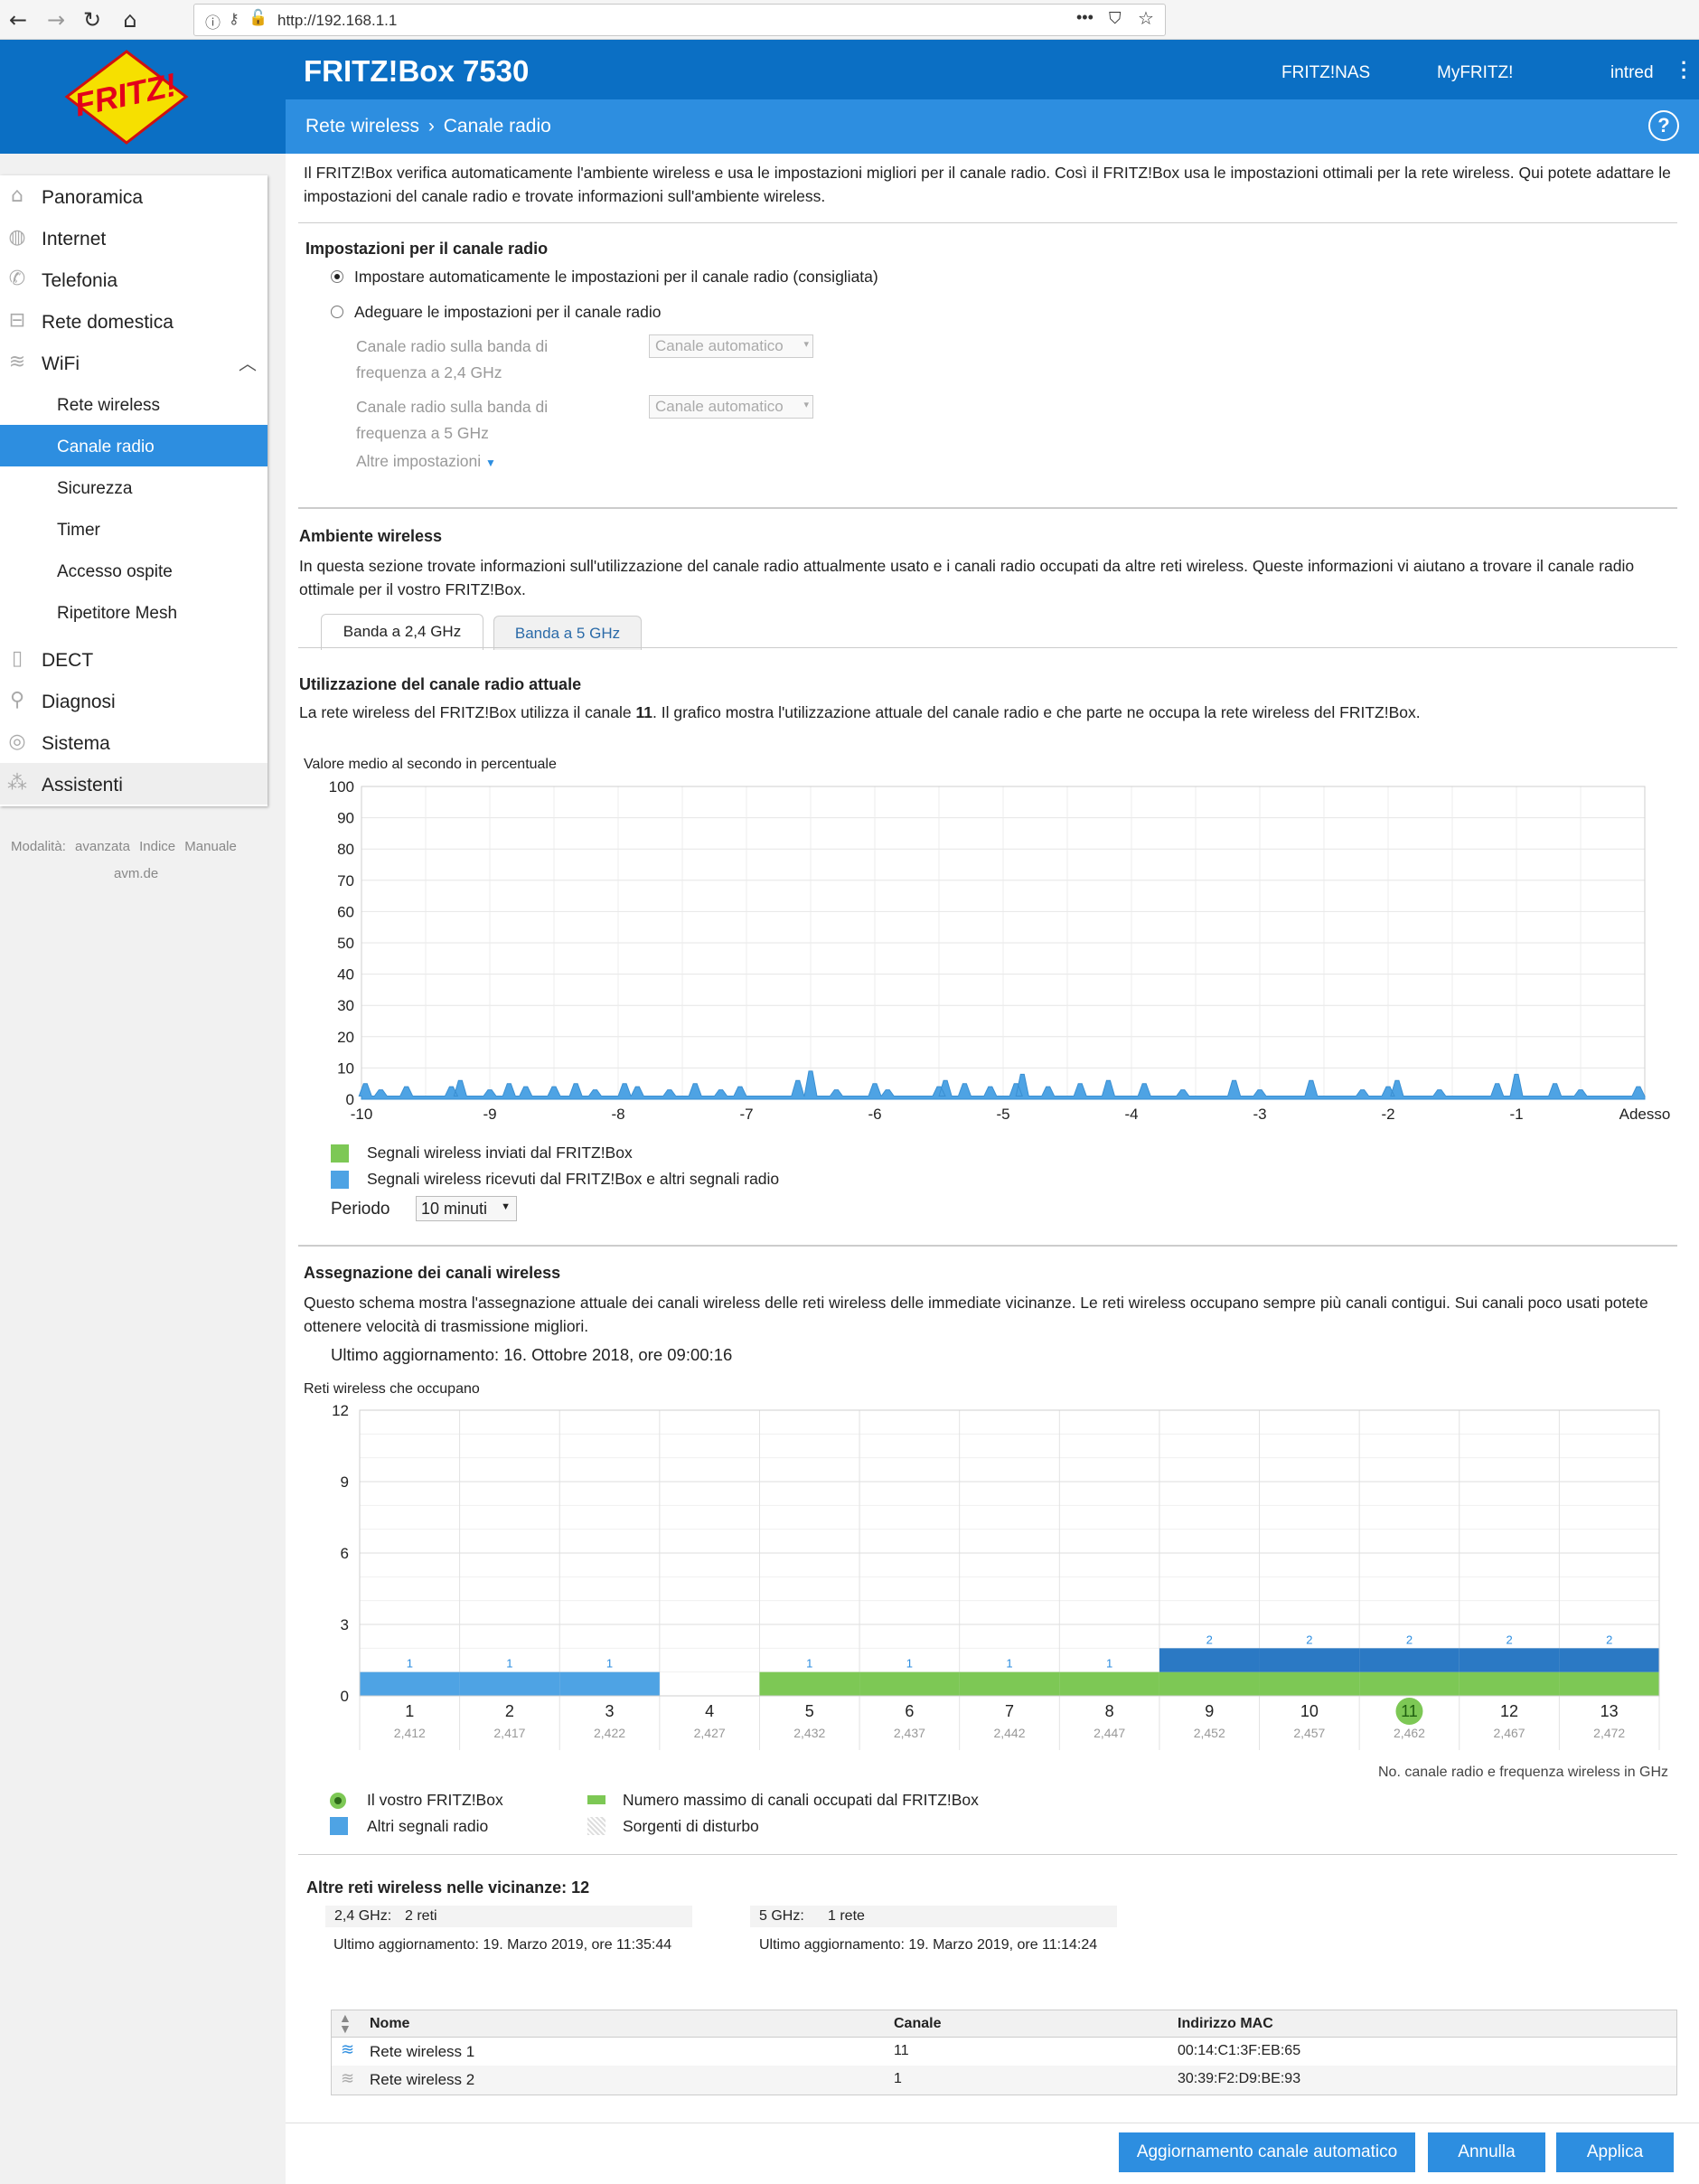 The image size is (1699, 2184). What do you see at coordinates (1225, 2024) in the screenshot?
I see `col-header-mac: Indirizzo MAC` at bounding box center [1225, 2024].